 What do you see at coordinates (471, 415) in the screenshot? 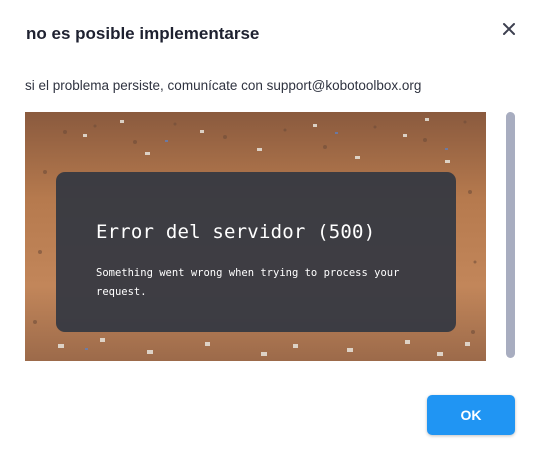
I see `ok-button: OK` at bounding box center [471, 415].